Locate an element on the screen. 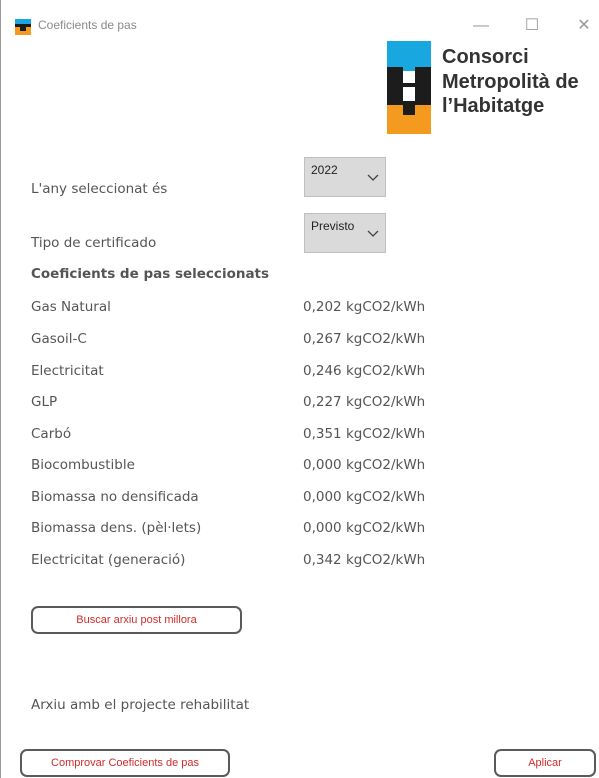 The image size is (599, 778). coef-value-glp: 0,227 kgCO2/kWh is located at coordinates (364, 402).